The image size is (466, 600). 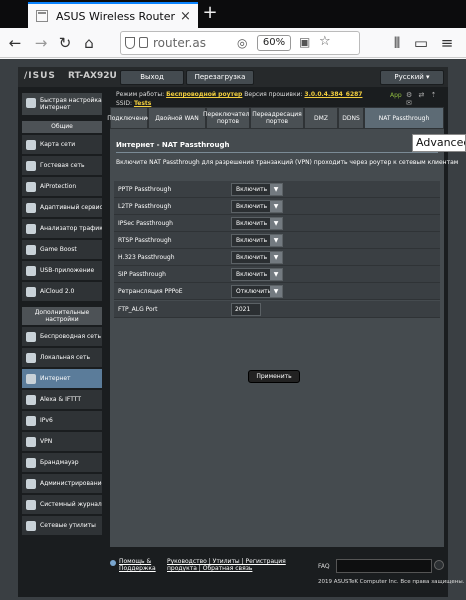 What do you see at coordinates (351, 118) in the screenshot?
I see `tab: DDNS` at bounding box center [351, 118].